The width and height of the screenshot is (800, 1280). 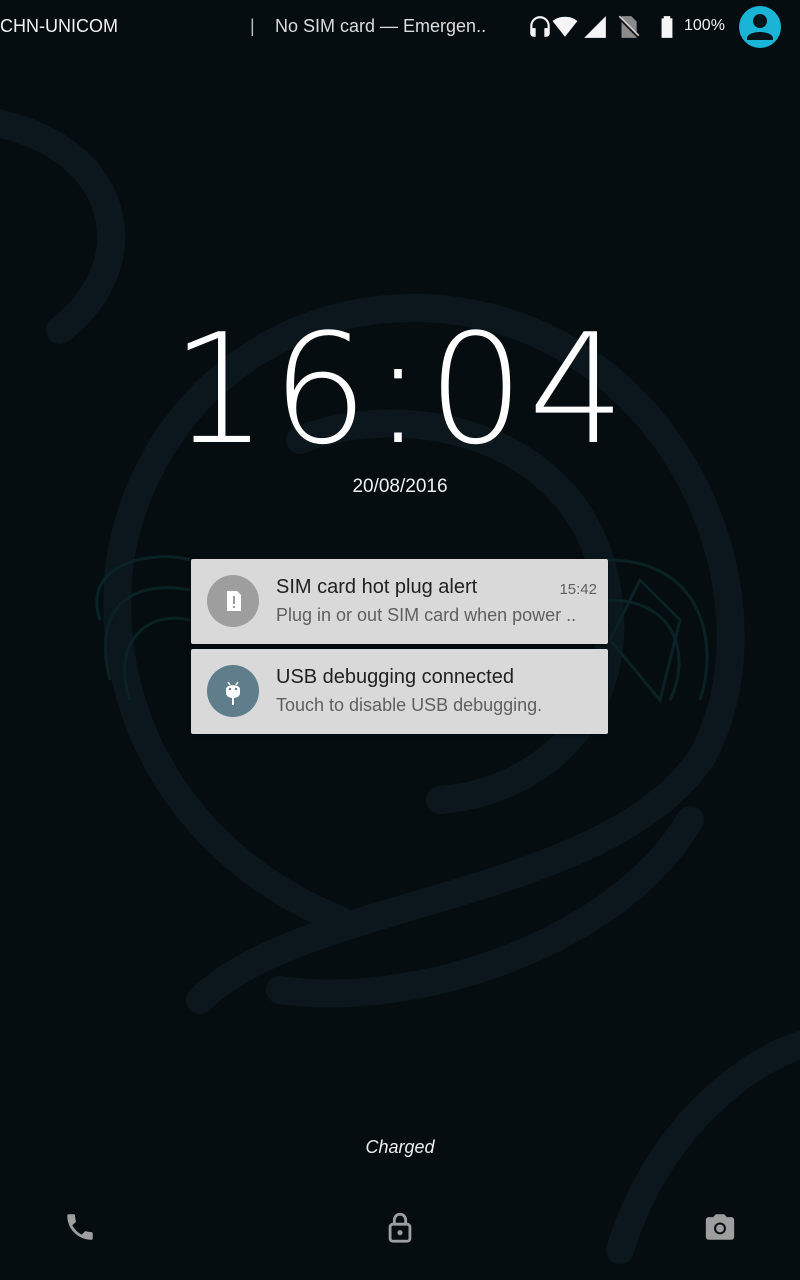 What do you see at coordinates (628, 26) in the screenshot?
I see `no-sim-icon` at bounding box center [628, 26].